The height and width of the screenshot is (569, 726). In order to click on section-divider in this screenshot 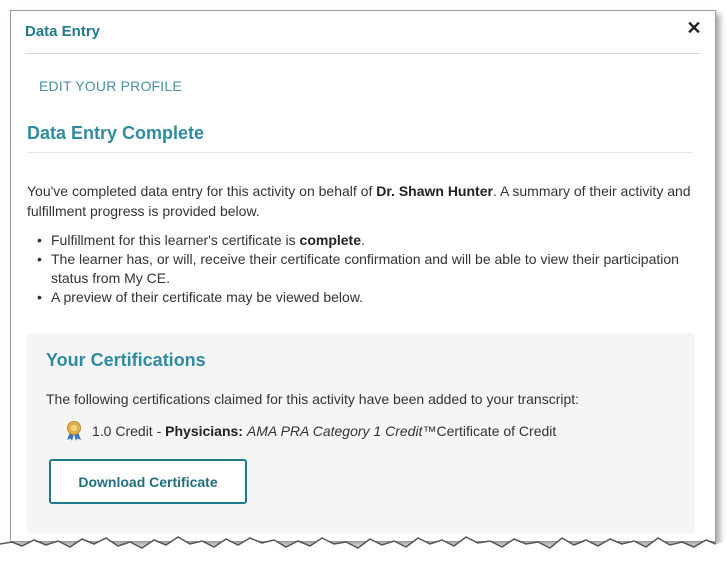, I will do `click(360, 152)`.